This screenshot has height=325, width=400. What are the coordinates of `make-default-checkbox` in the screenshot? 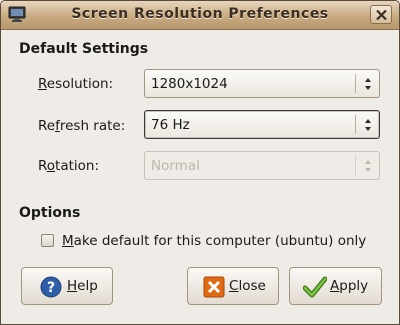 It's located at (47, 240).